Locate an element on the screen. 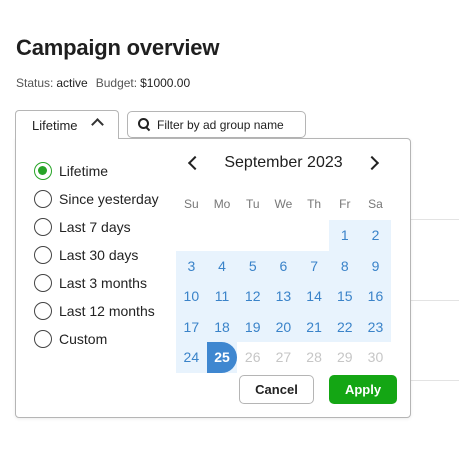 The height and width of the screenshot is (454, 459). selected-day-wrap: 25 is located at coordinates (222, 357).